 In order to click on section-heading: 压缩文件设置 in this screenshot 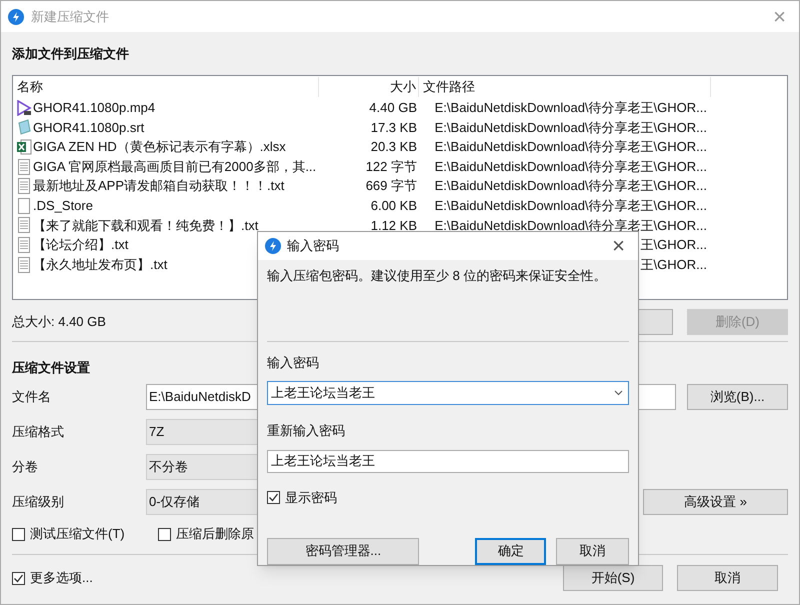, I will do `click(51, 368)`.